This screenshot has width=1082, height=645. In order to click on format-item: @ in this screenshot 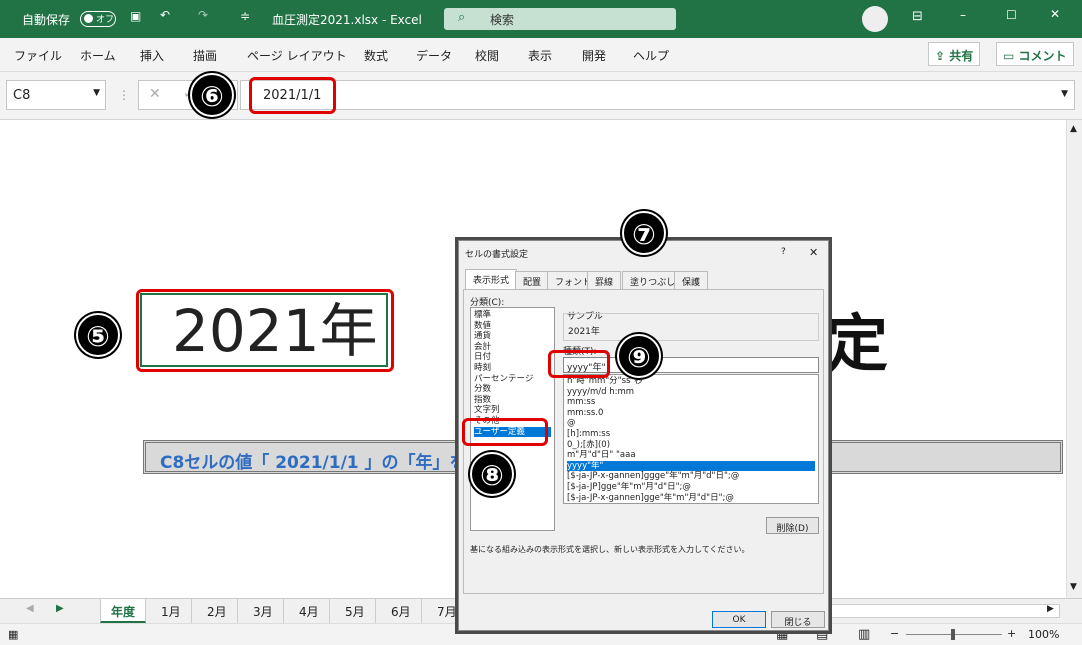, I will do `click(691, 423)`.